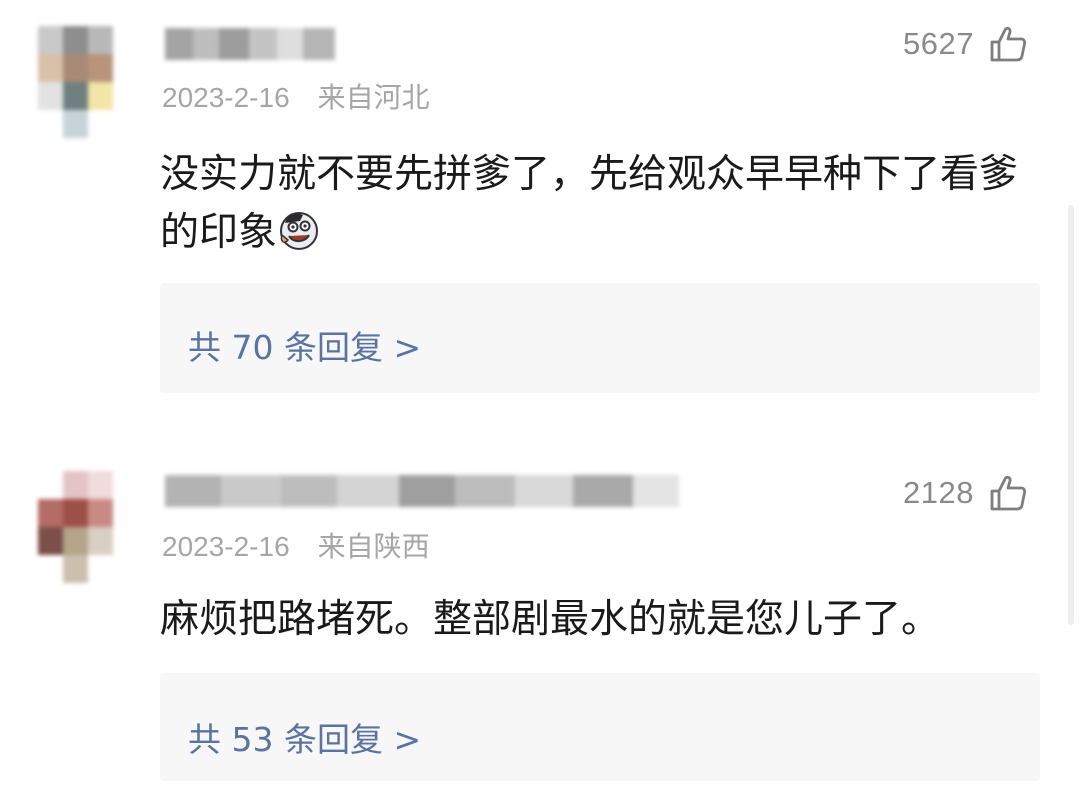  Describe the element at coordinates (1071, 415) in the screenshot. I see `scrollbar` at that location.